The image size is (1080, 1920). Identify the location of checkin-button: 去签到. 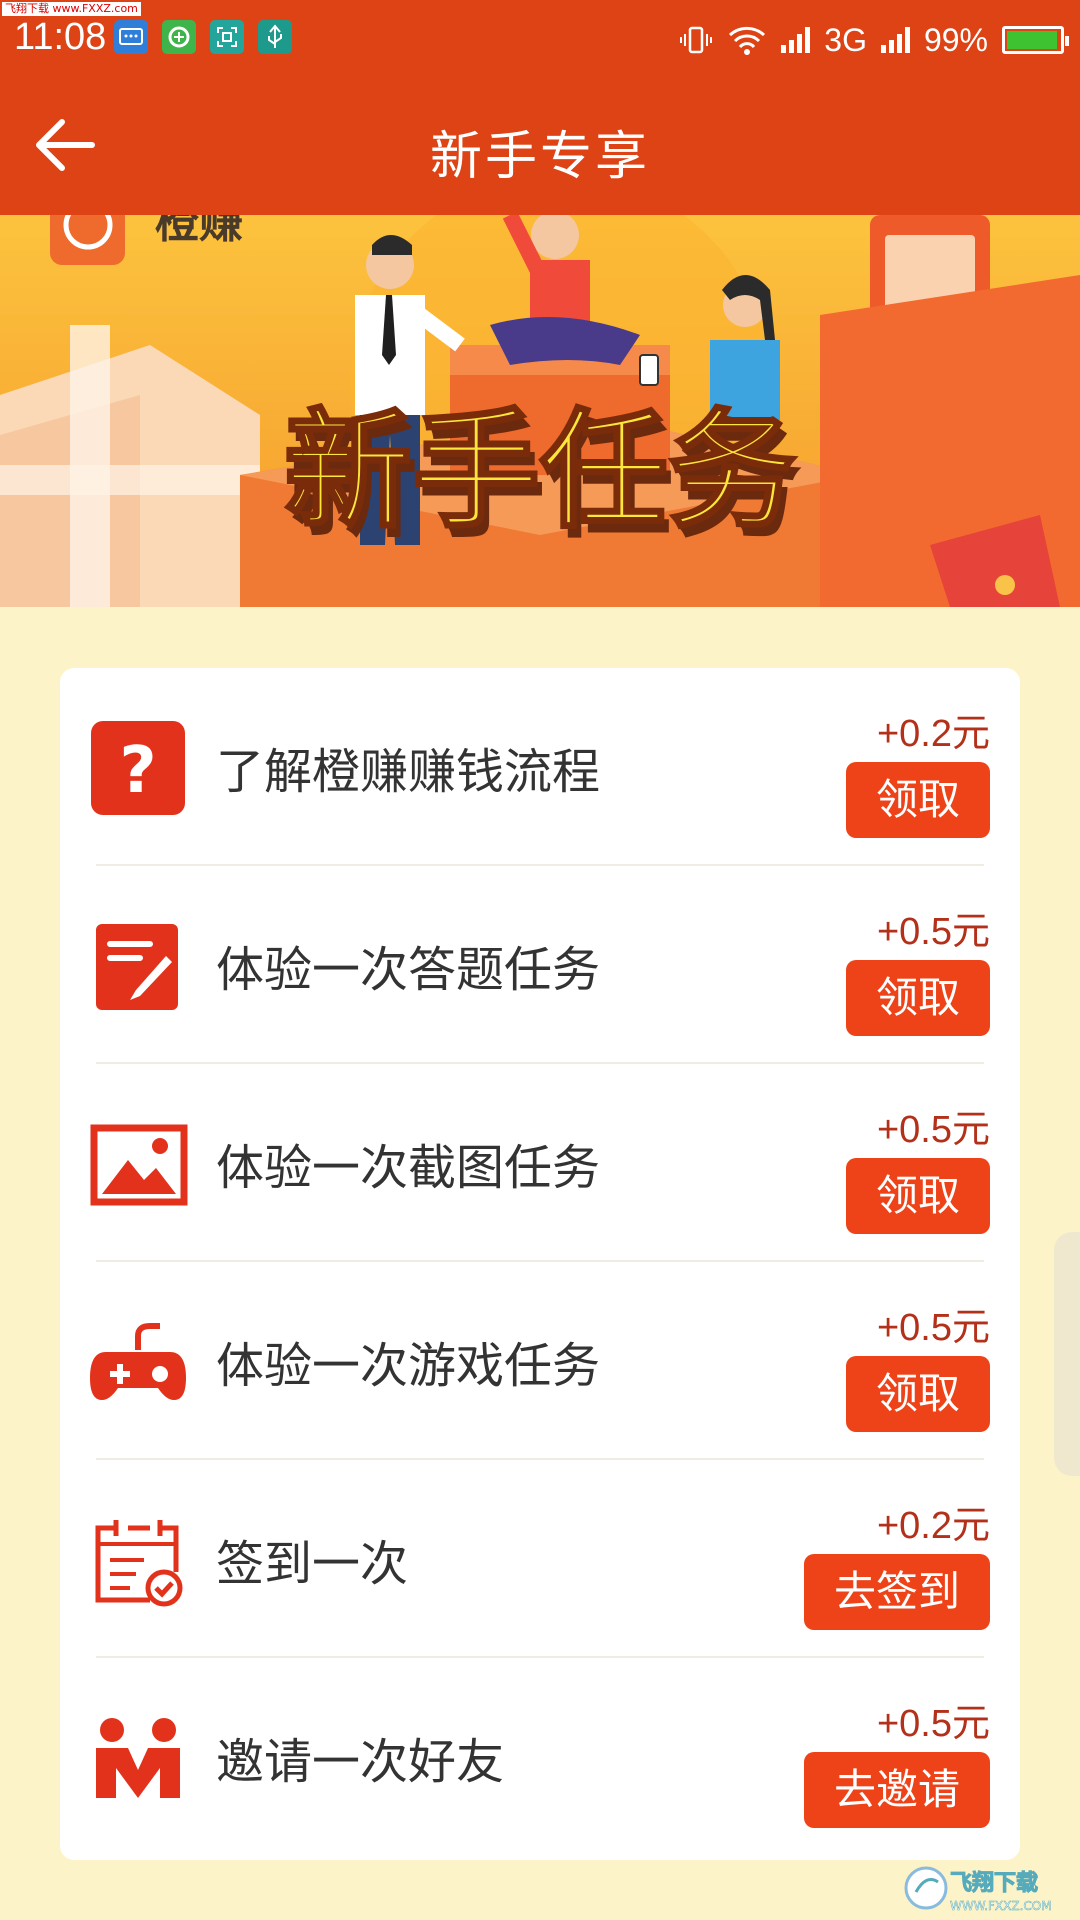
(897, 1592).